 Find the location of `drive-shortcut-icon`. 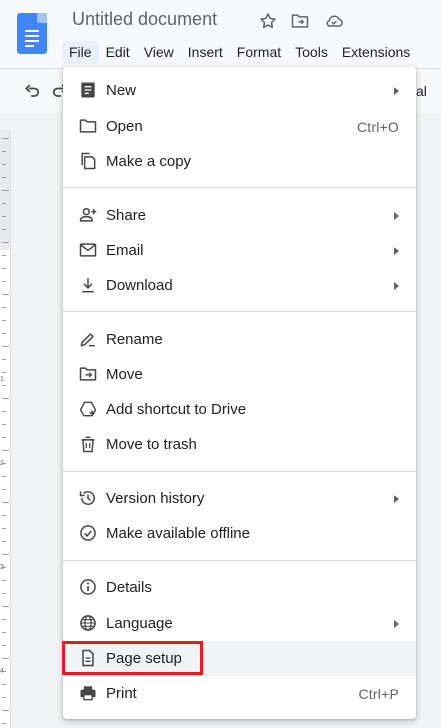

drive-shortcut-icon is located at coordinates (88, 409).